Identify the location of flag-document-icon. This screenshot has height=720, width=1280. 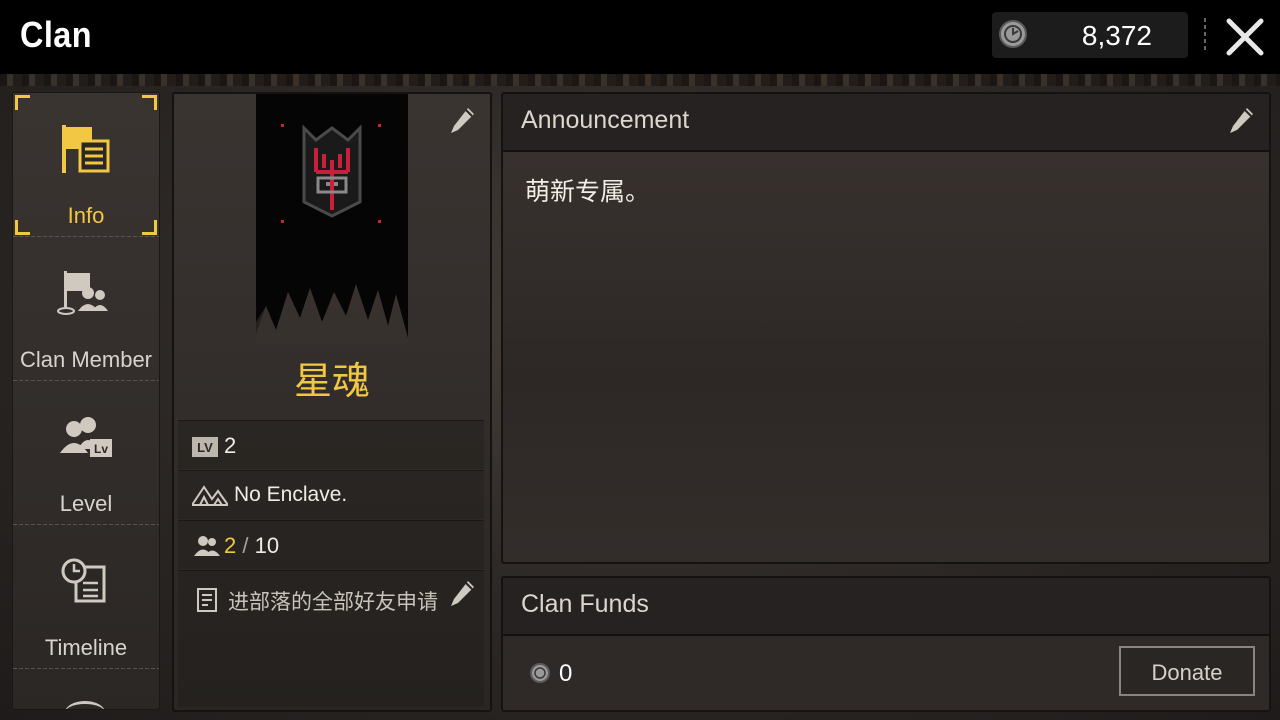
(86, 149).